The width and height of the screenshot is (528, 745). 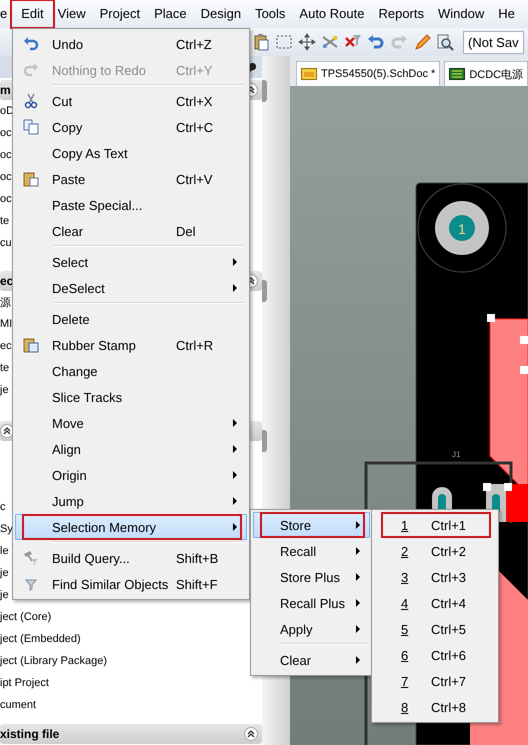 What do you see at coordinates (435, 577) in the screenshot?
I see `menu-item: 3 Ctrl+3` at bounding box center [435, 577].